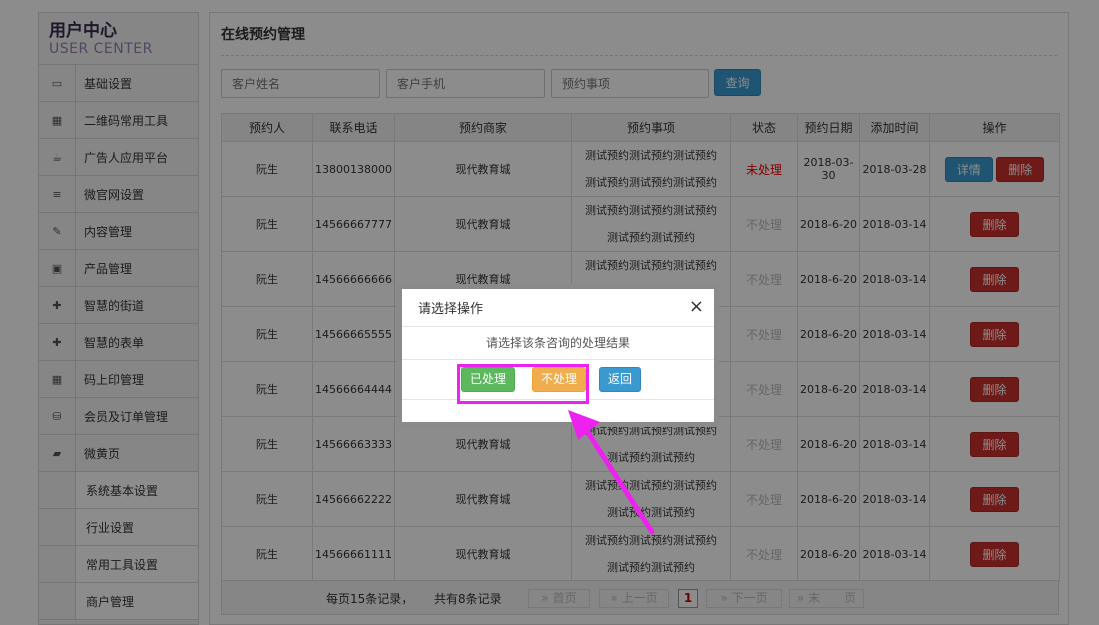  I want to click on dialog-message: 请选择该条咨询的处理结果, so click(558, 343).